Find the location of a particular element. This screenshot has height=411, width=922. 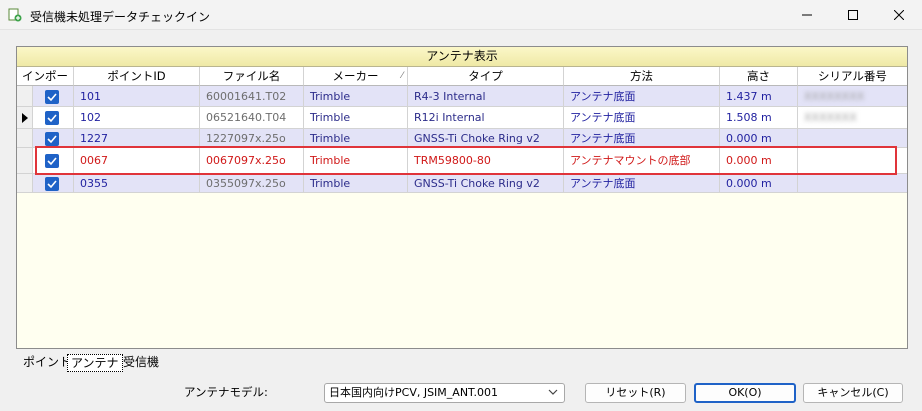

column-header-maker-label: メーカー is located at coordinates (355, 76).